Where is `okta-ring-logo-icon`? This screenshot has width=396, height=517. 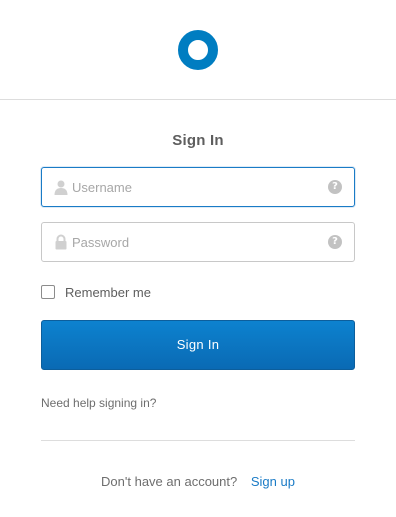 okta-ring-logo-icon is located at coordinates (198, 50).